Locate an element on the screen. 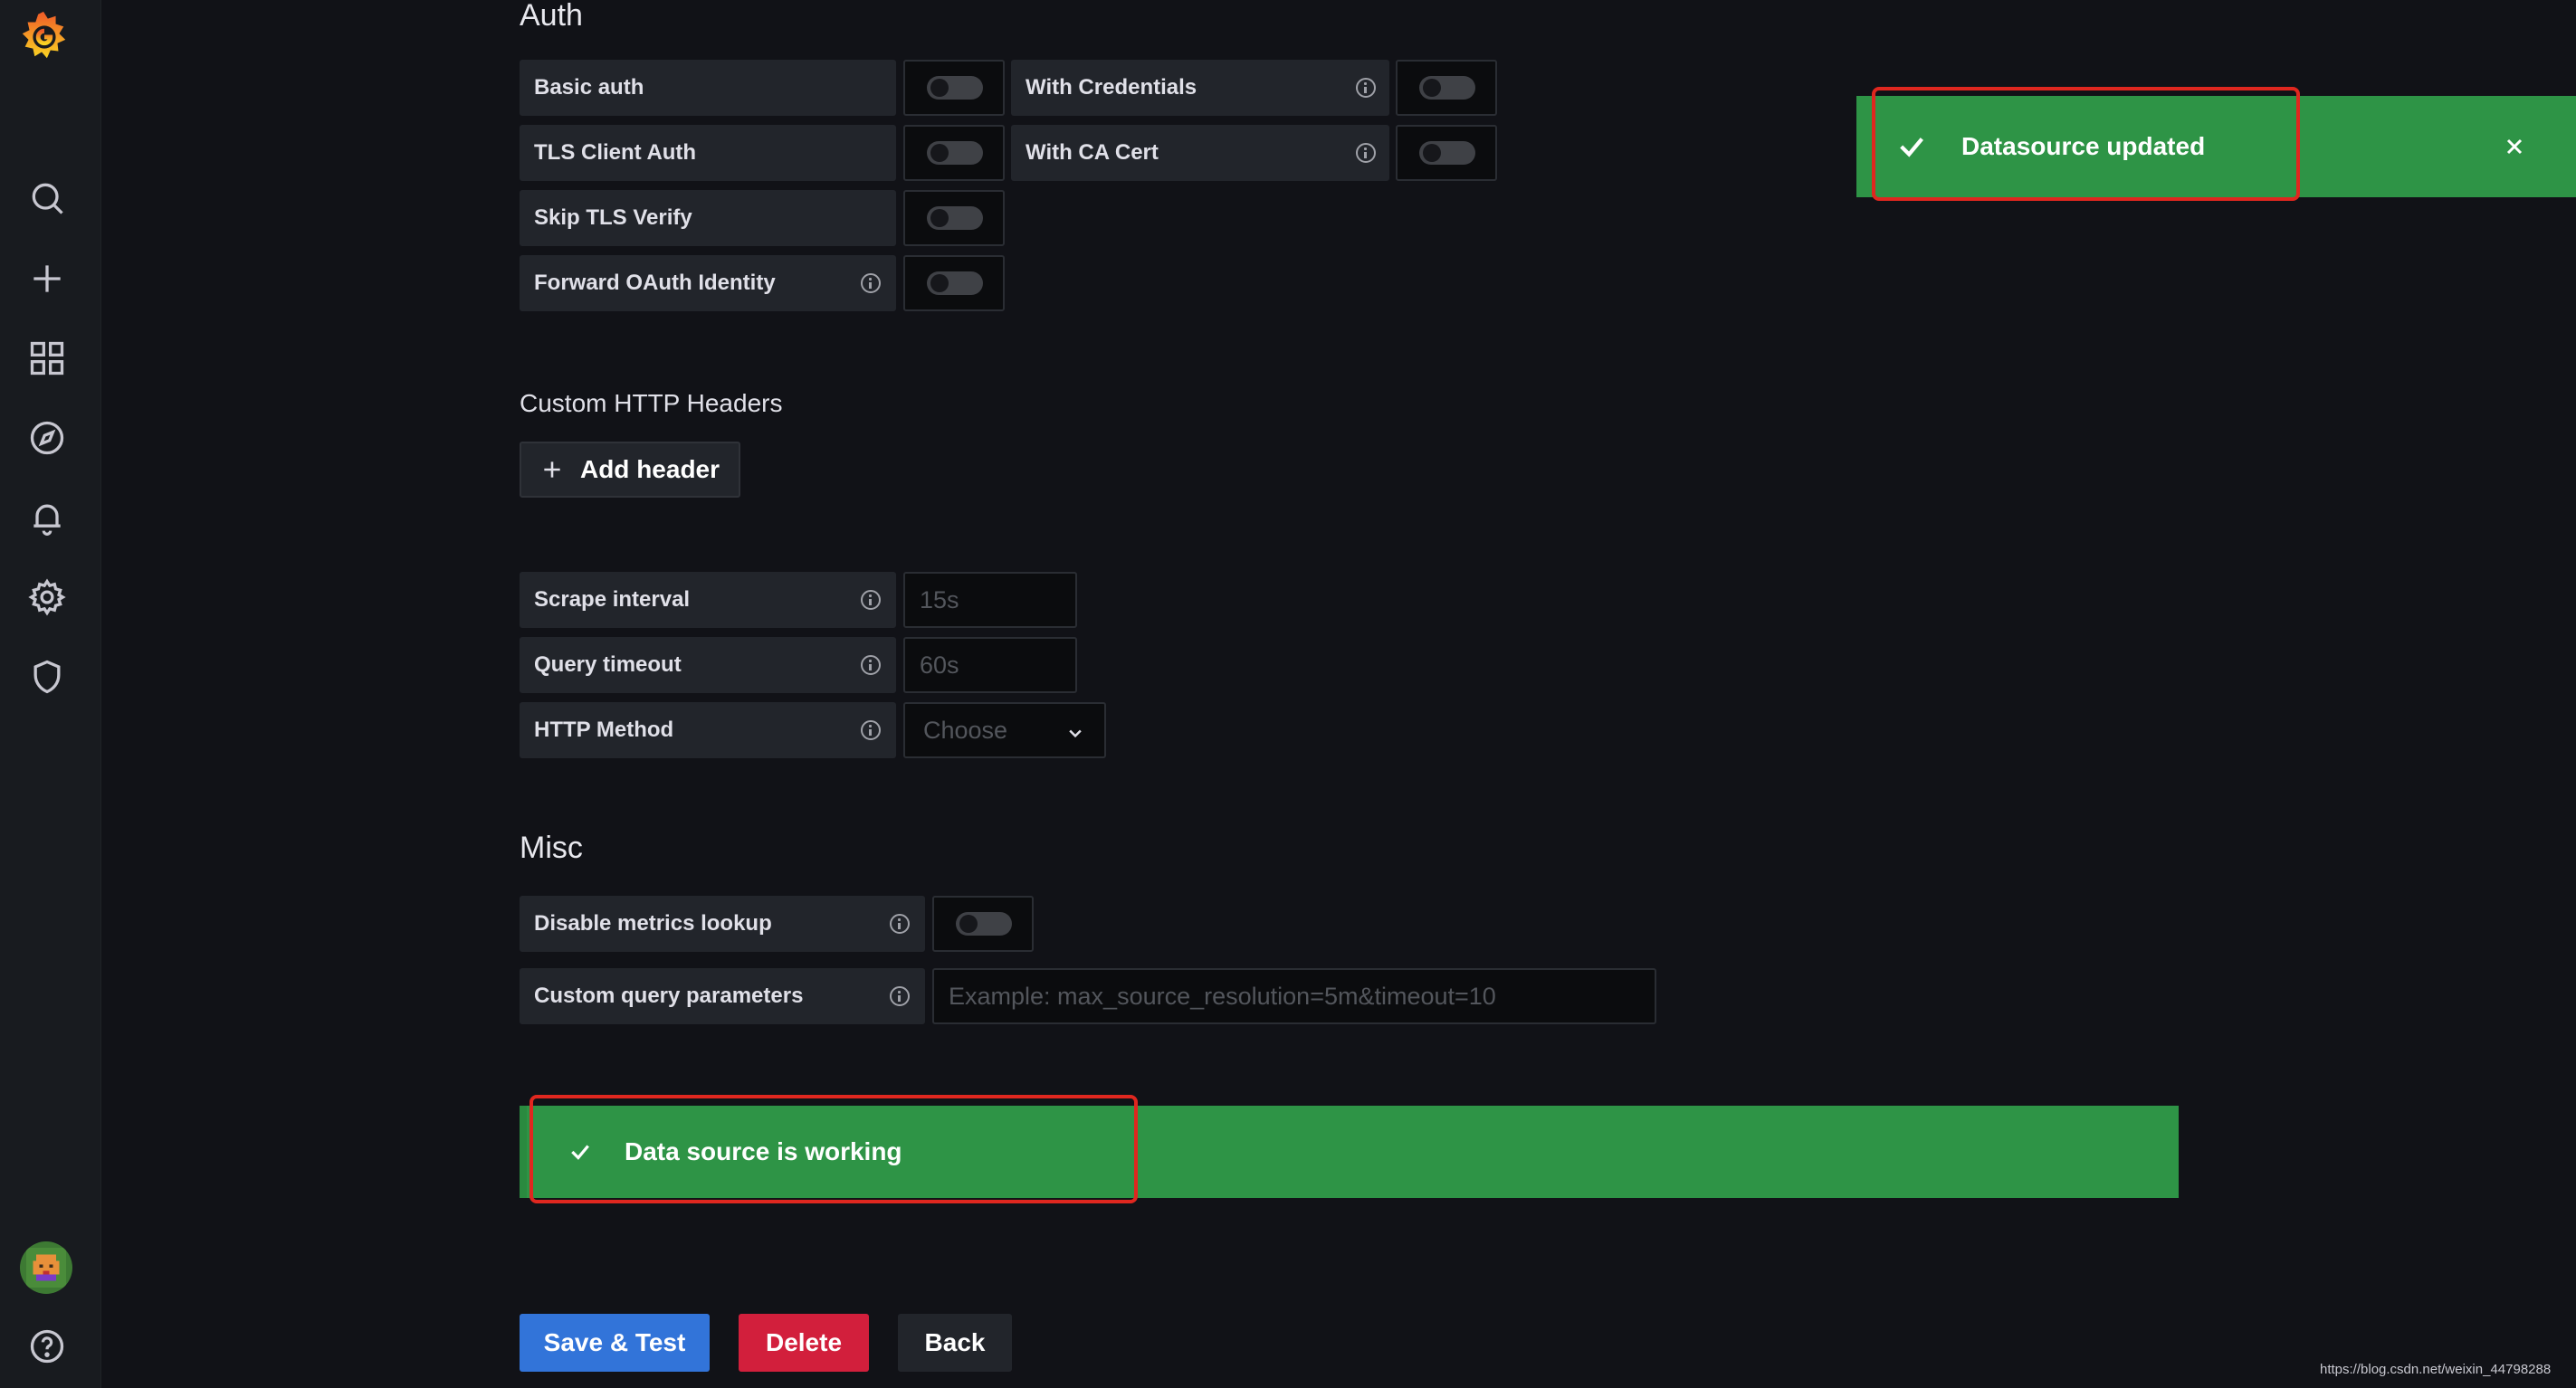 This screenshot has width=2576, height=1388. auth-section-title: Auth is located at coordinates (552, 16).